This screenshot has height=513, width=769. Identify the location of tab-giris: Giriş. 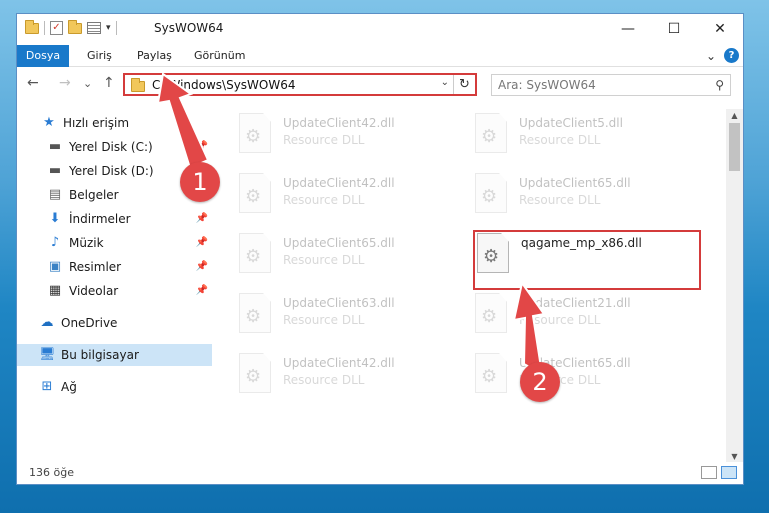
(99, 56).